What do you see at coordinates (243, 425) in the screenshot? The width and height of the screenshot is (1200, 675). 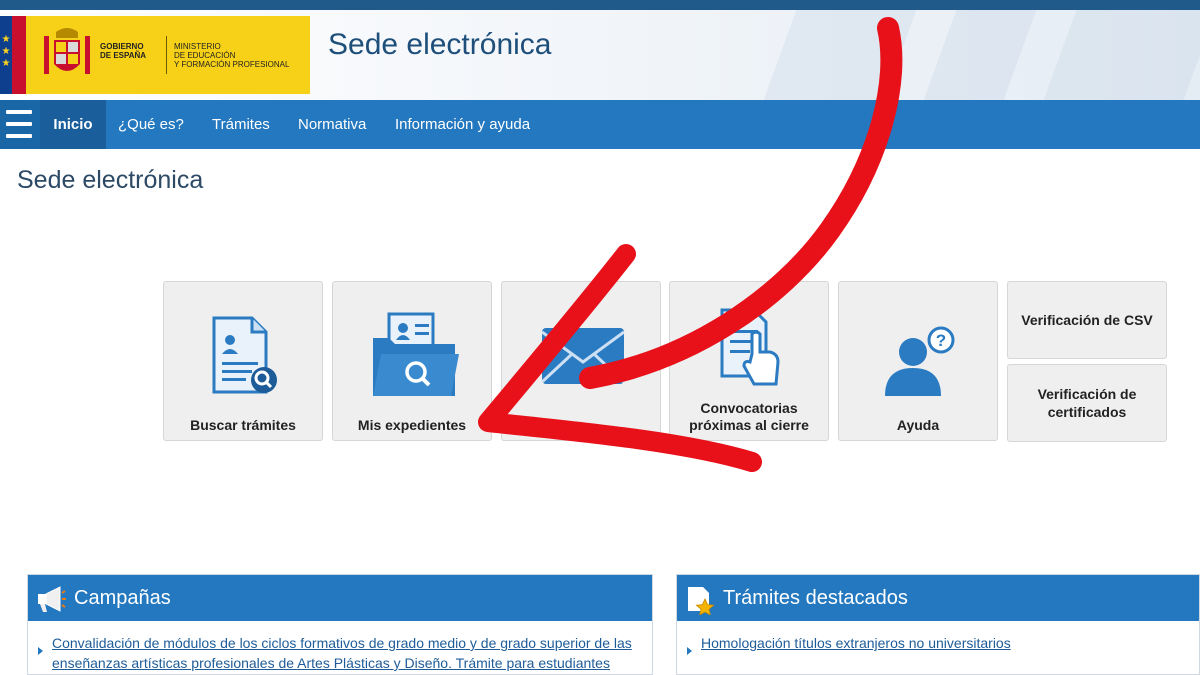 I see `tile-label: Buscar trámites` at bounding box center [243, 425].